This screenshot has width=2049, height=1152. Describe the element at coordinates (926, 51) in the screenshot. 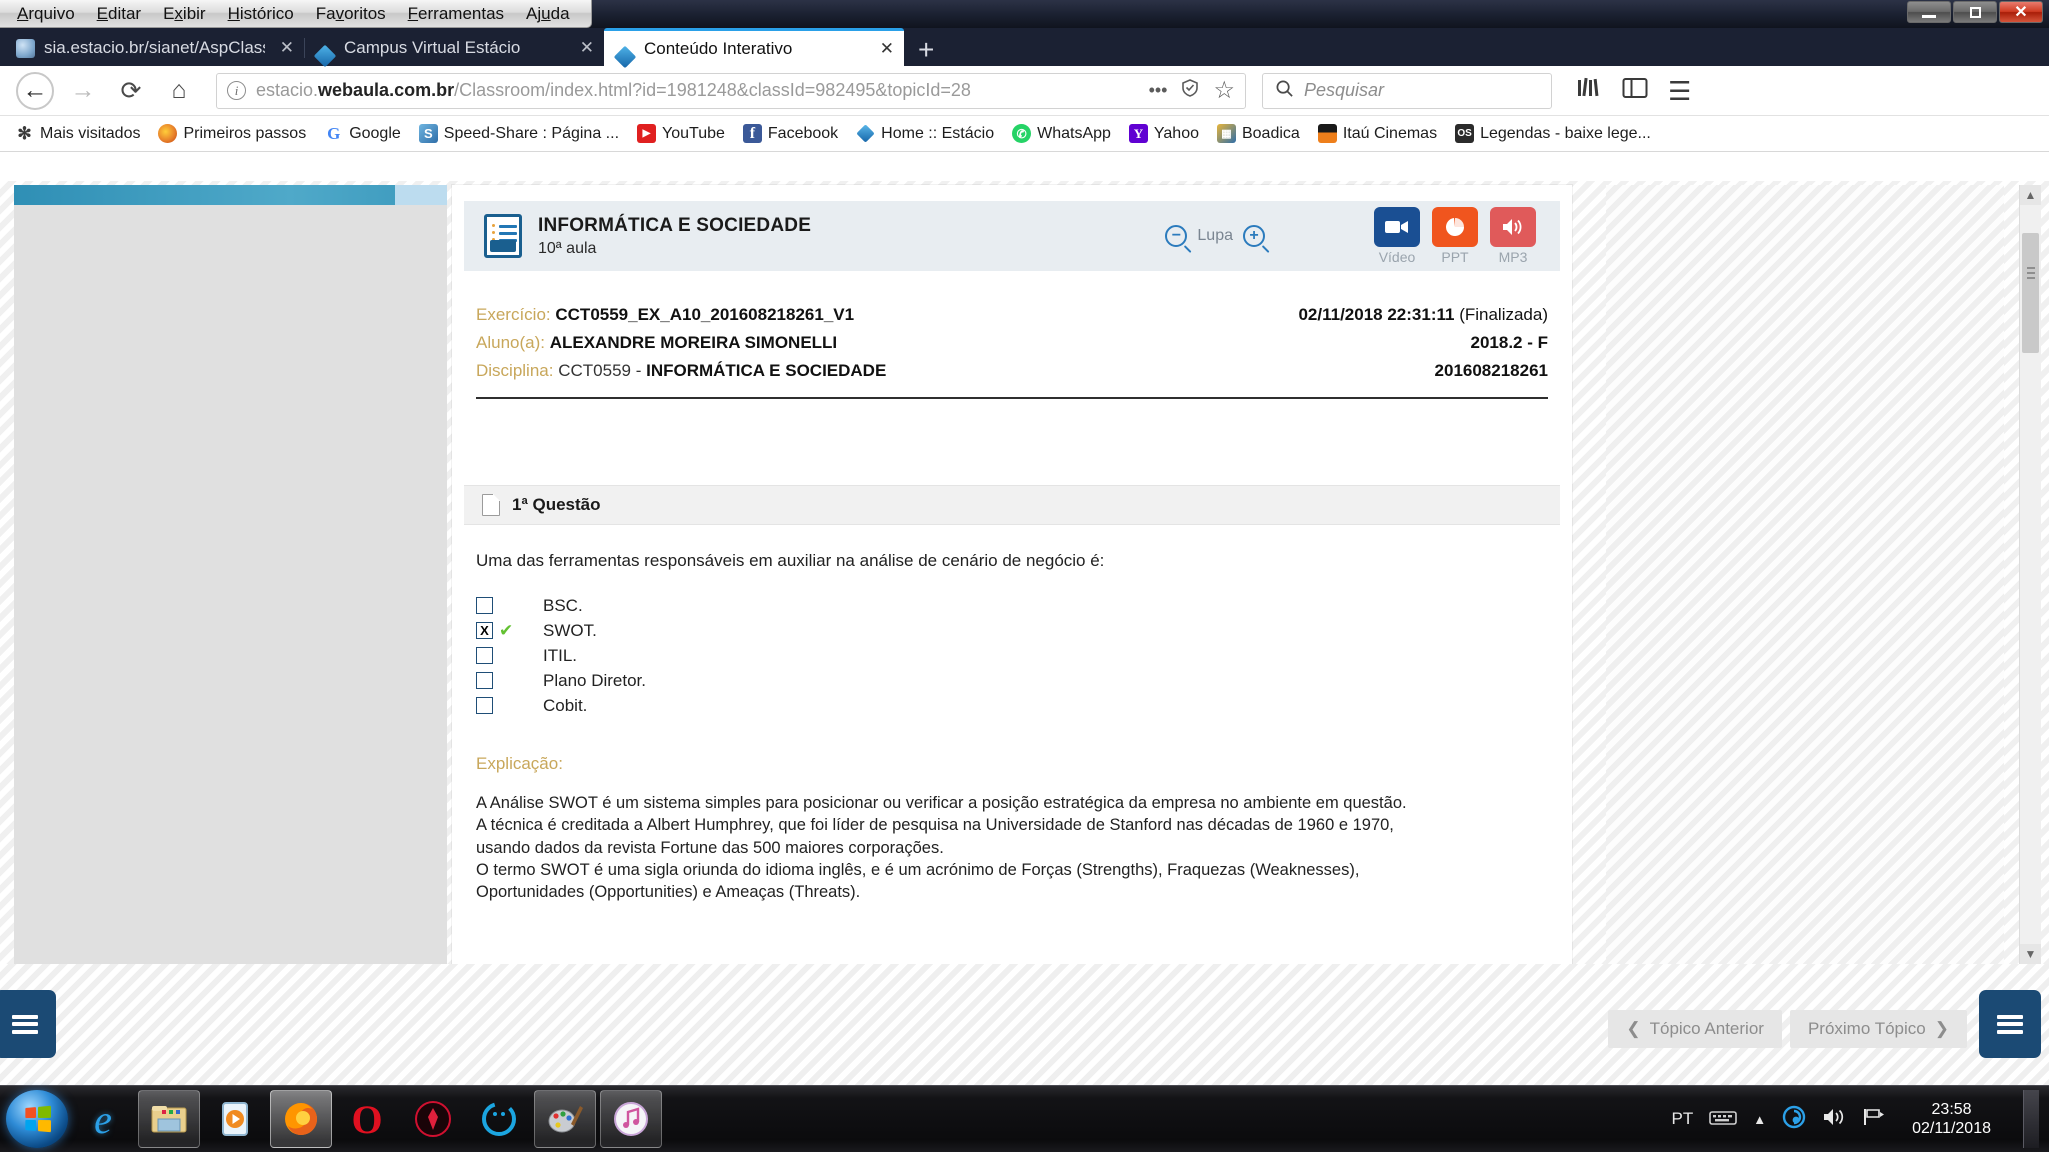

I see `new-tab-button: +` at that location.